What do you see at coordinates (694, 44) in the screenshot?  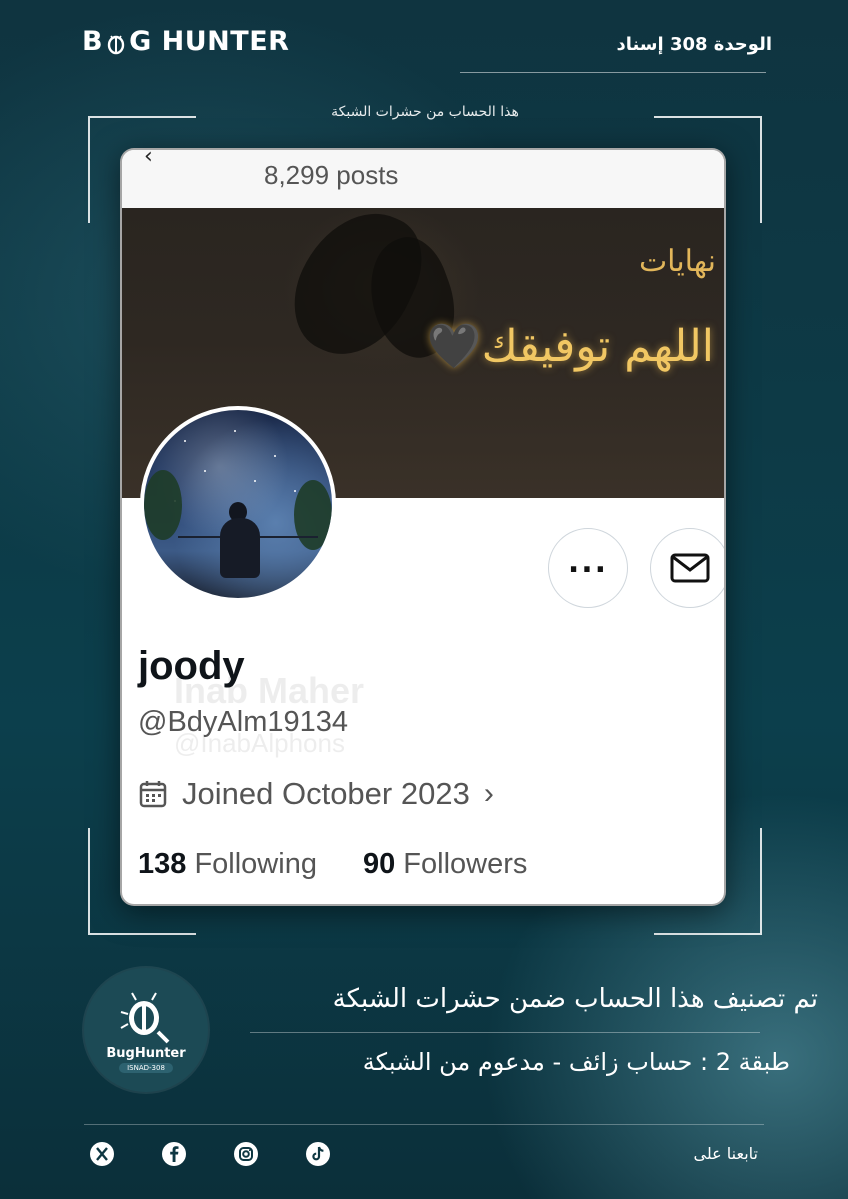 I see `unit-label: الوحدة 308 إسناد` at bounding box center [694, 44].